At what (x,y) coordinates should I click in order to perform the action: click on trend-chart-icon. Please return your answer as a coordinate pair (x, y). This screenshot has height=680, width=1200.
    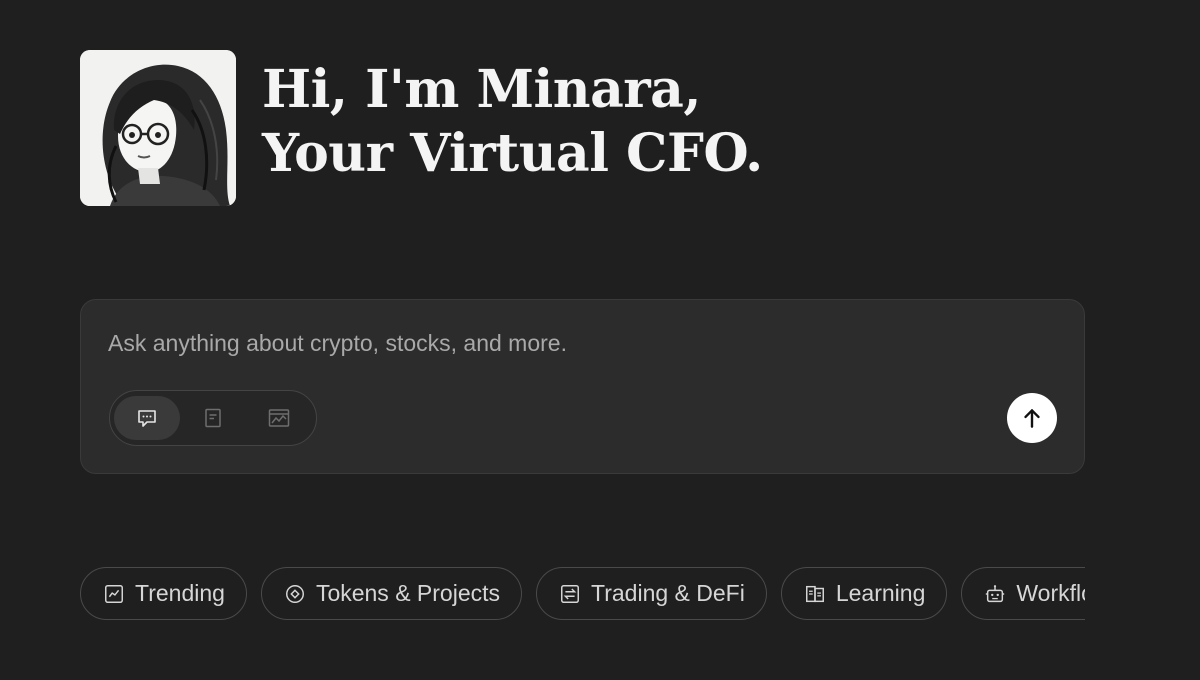
    Looking at the image, I should click on (114, 593).